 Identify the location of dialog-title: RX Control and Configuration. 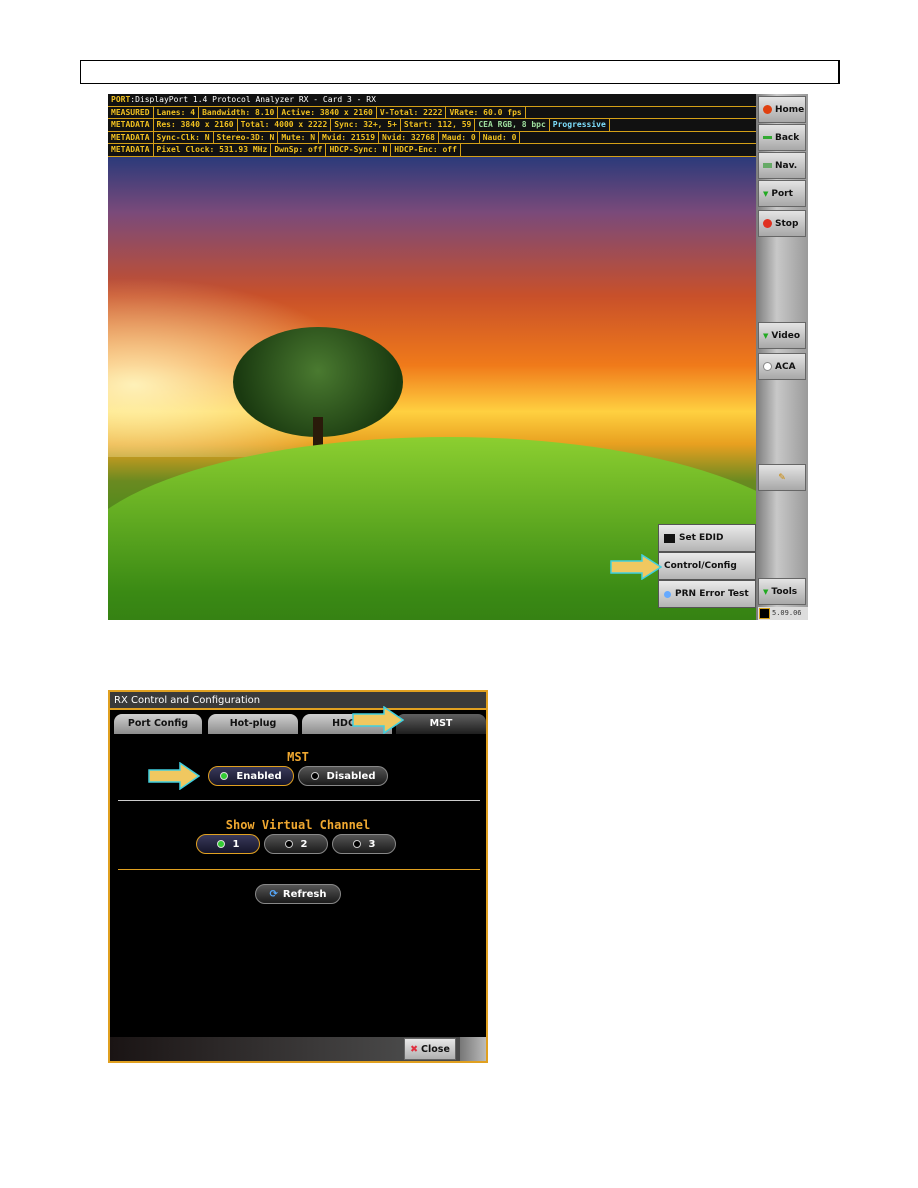
(298, 701).